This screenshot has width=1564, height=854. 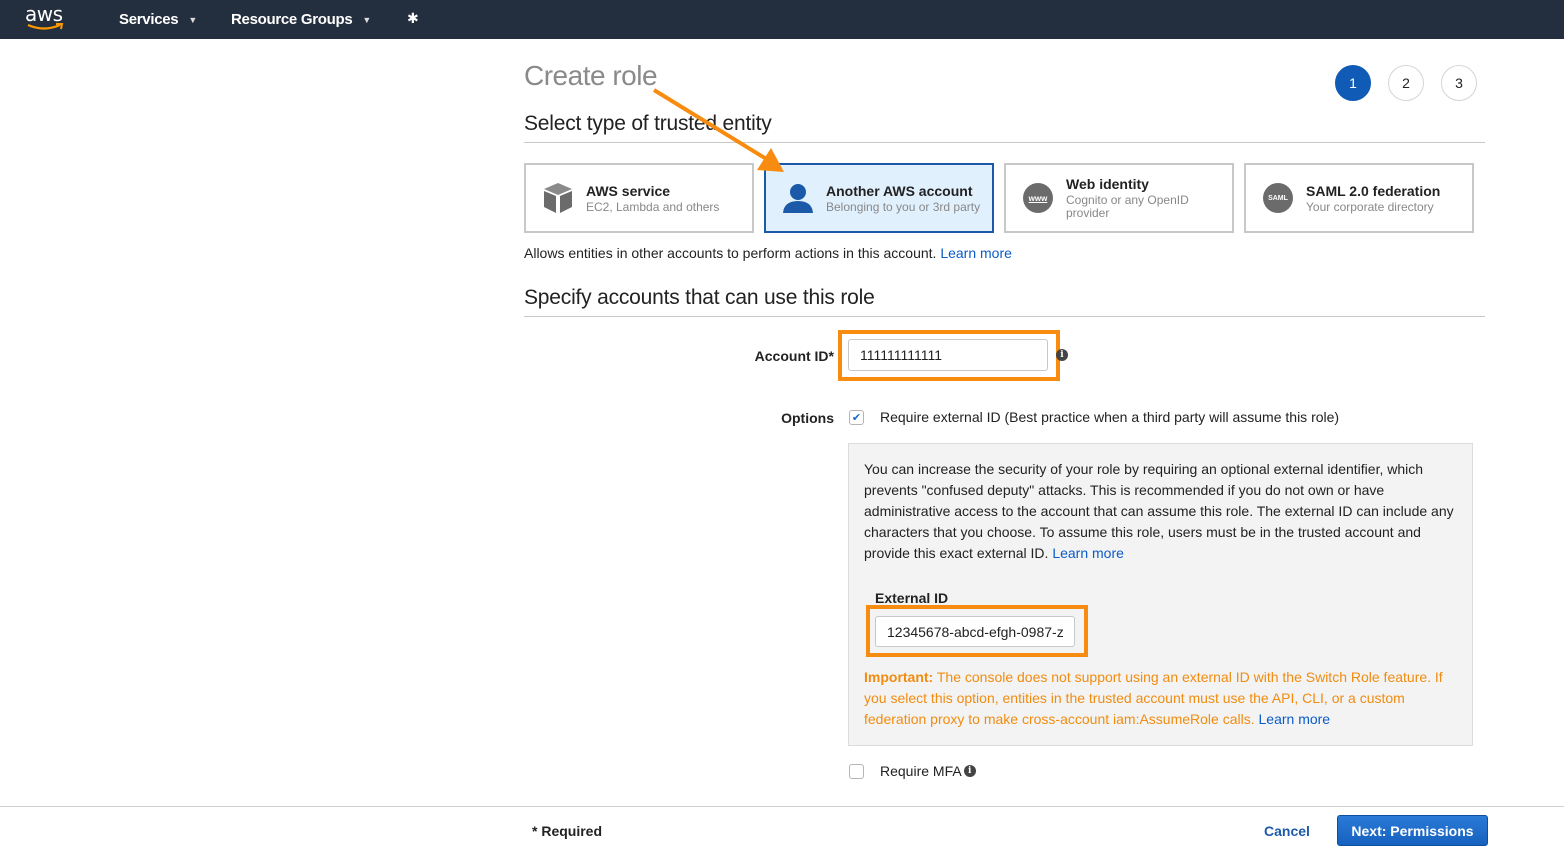 What do you see at coordinates (567, 831) in the screenshot?
I see `required-note: * Required` at bounding box center [567, 831].